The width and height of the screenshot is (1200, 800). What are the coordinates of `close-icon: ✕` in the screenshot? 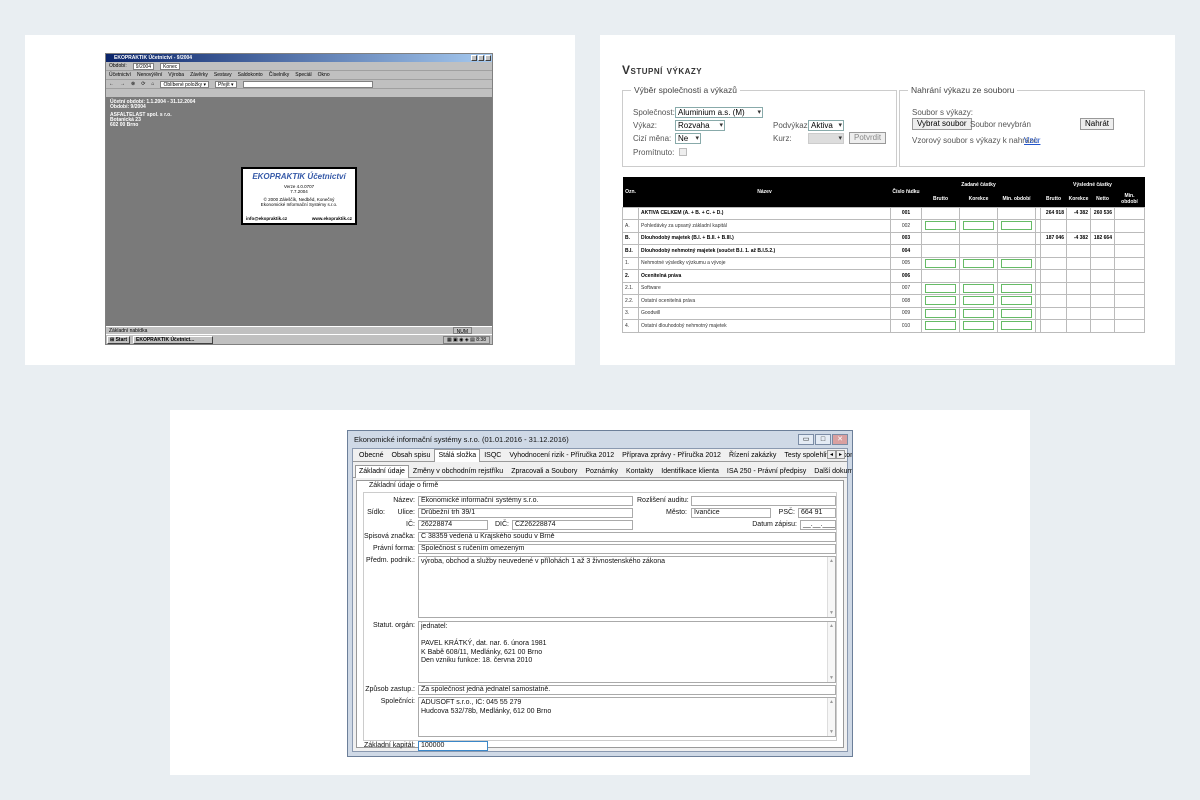 It's located at (840, 439).